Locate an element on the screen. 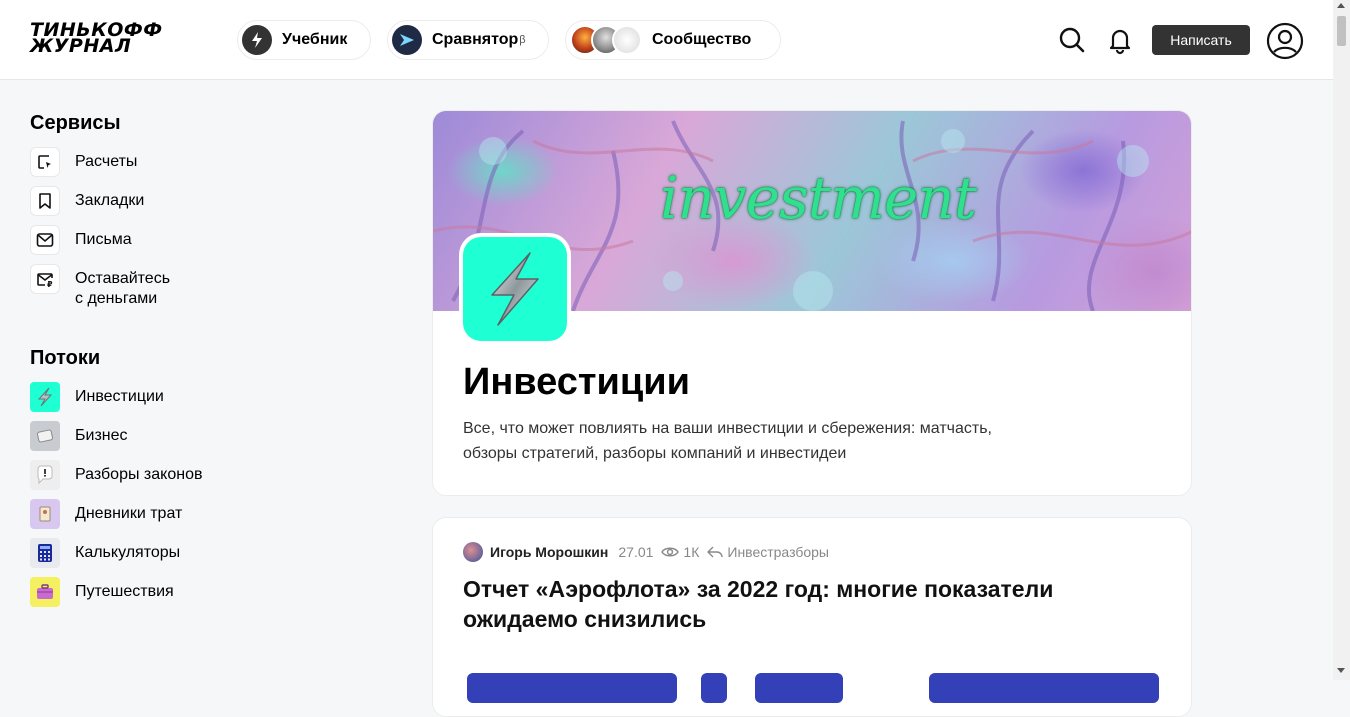 This screenshot has width=1350, height=717. author-name: Игорь Морошкин is located at coordinates (549, 552).